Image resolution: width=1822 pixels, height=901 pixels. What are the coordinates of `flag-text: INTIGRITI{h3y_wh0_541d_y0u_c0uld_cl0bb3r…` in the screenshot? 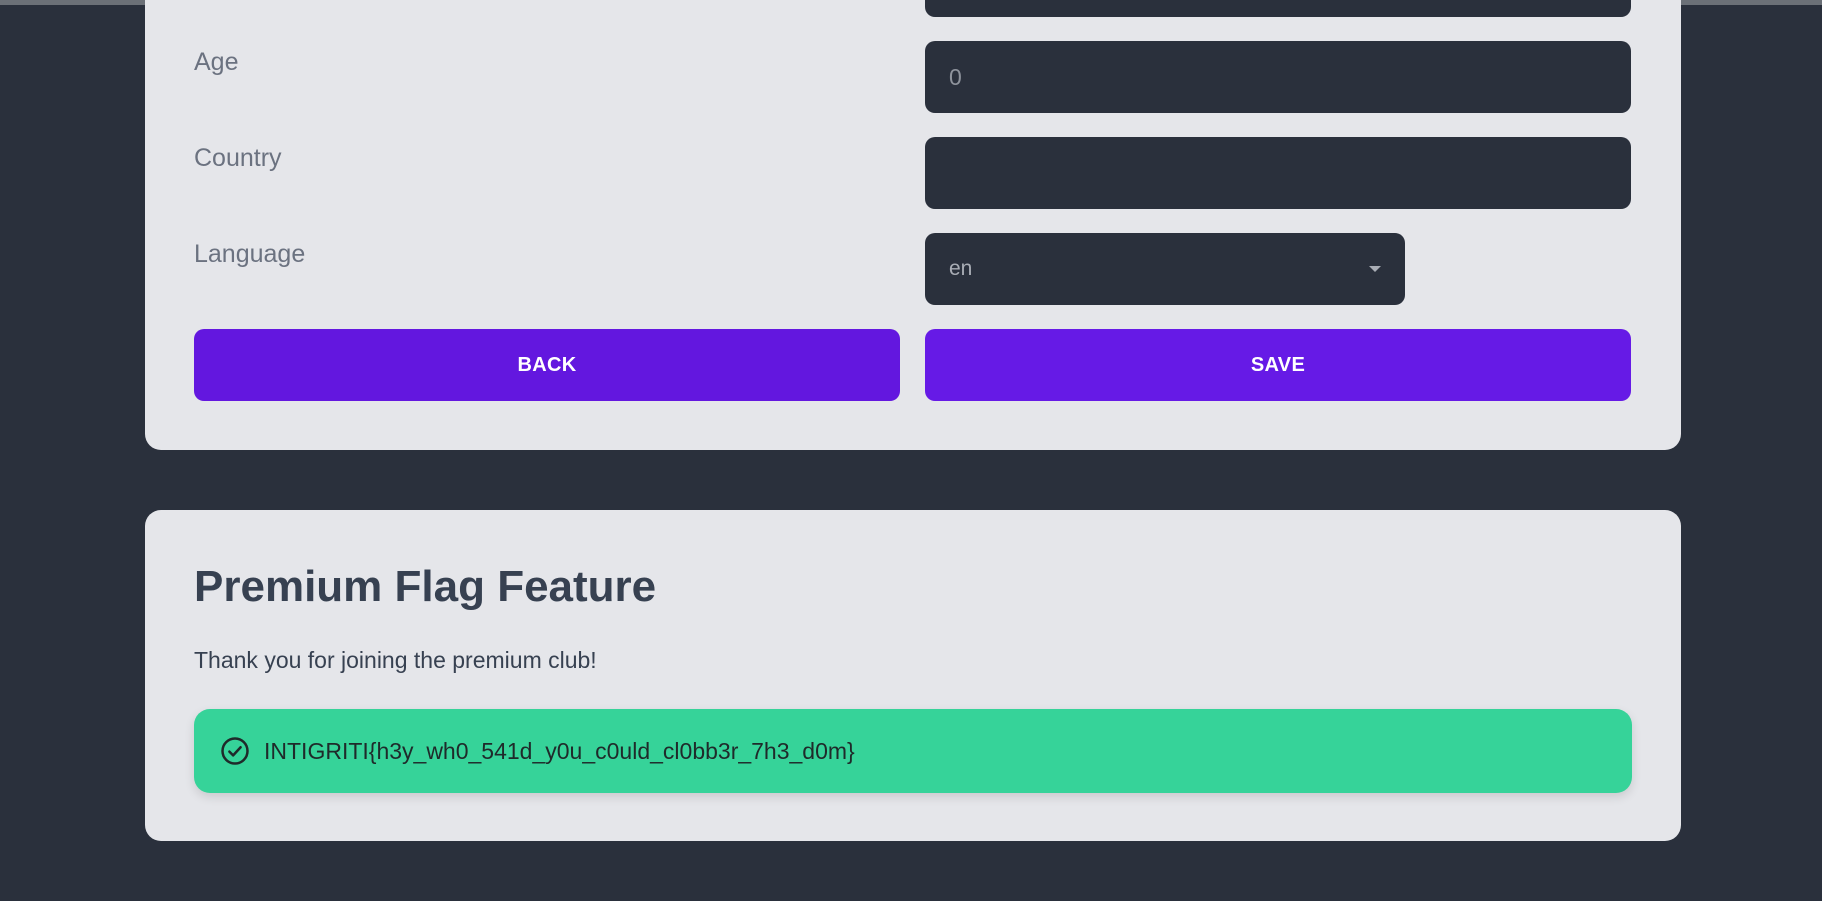 It's located at (559, 750).